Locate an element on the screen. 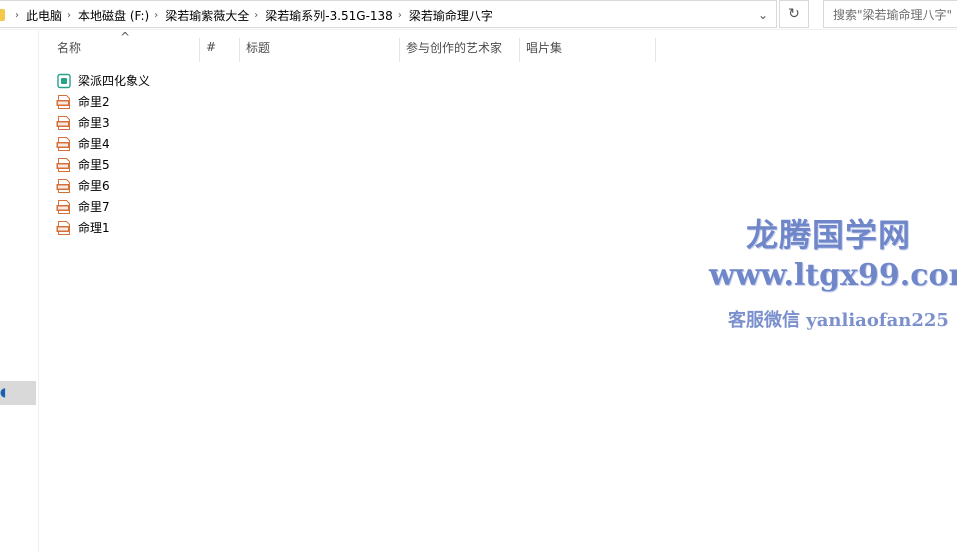 This screenshot has height=552, width=957. navigation-pane: ◖ is located at coordinates (19, 291).